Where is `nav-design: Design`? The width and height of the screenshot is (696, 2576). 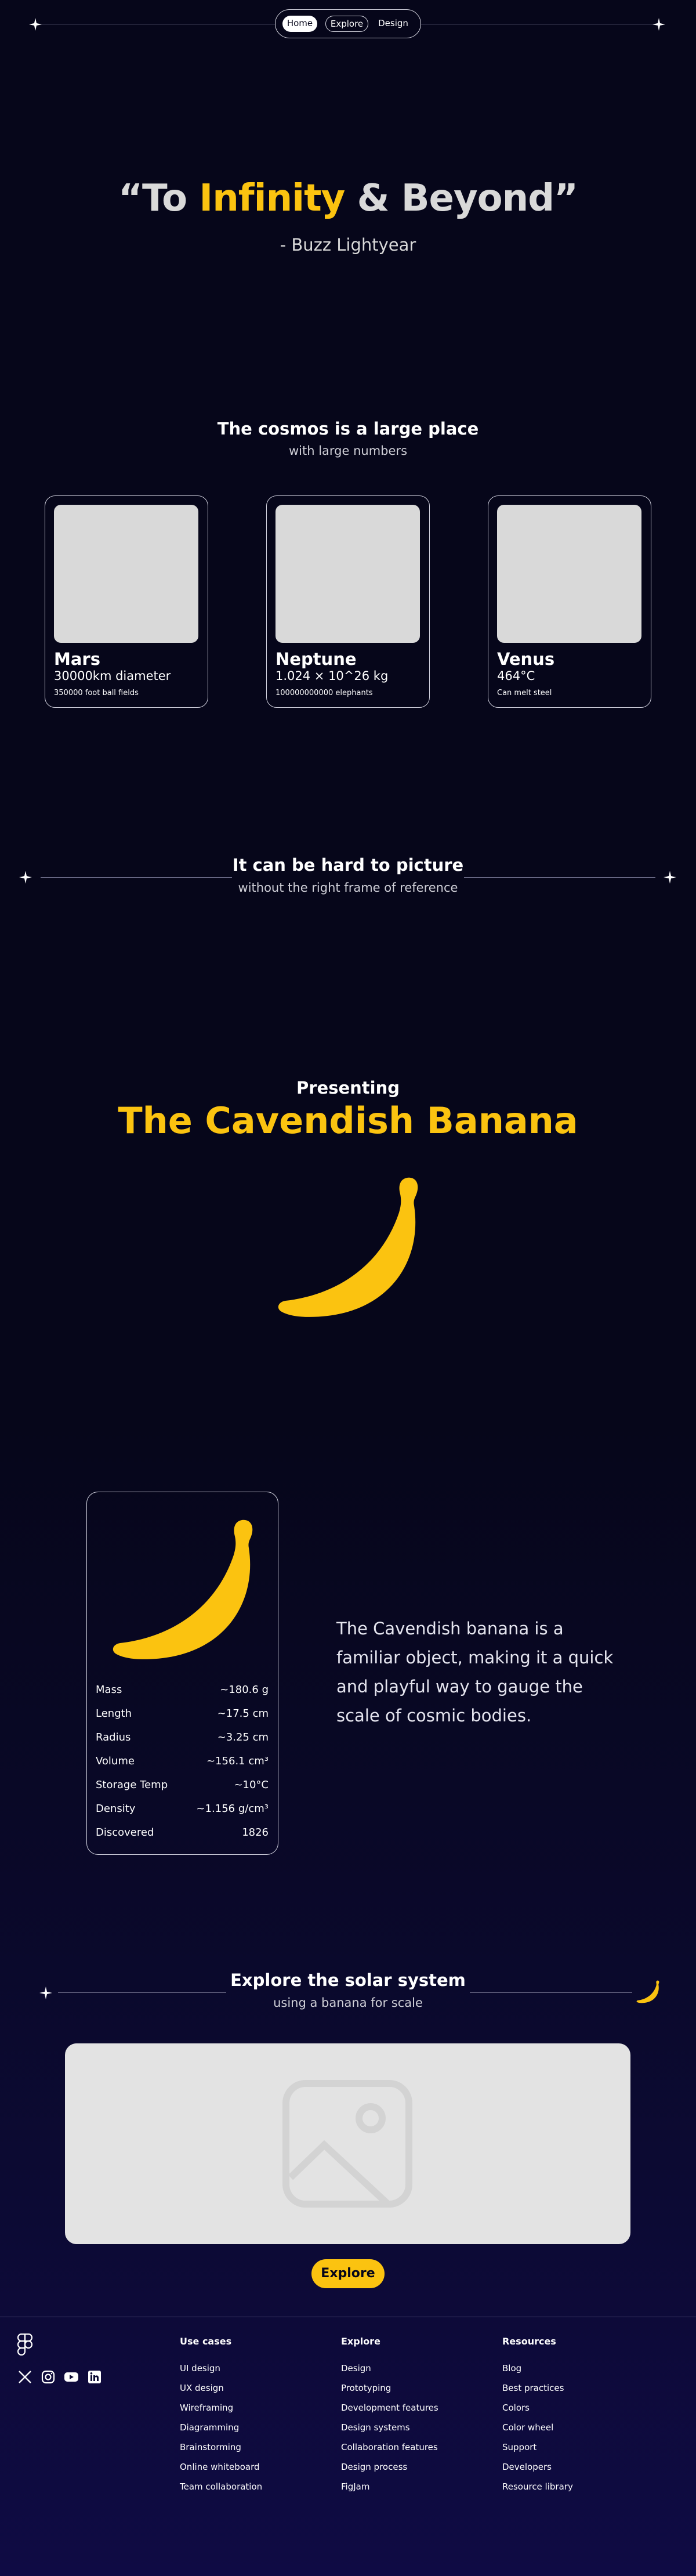 nav-design: Design is located at coordinates (393, 24).